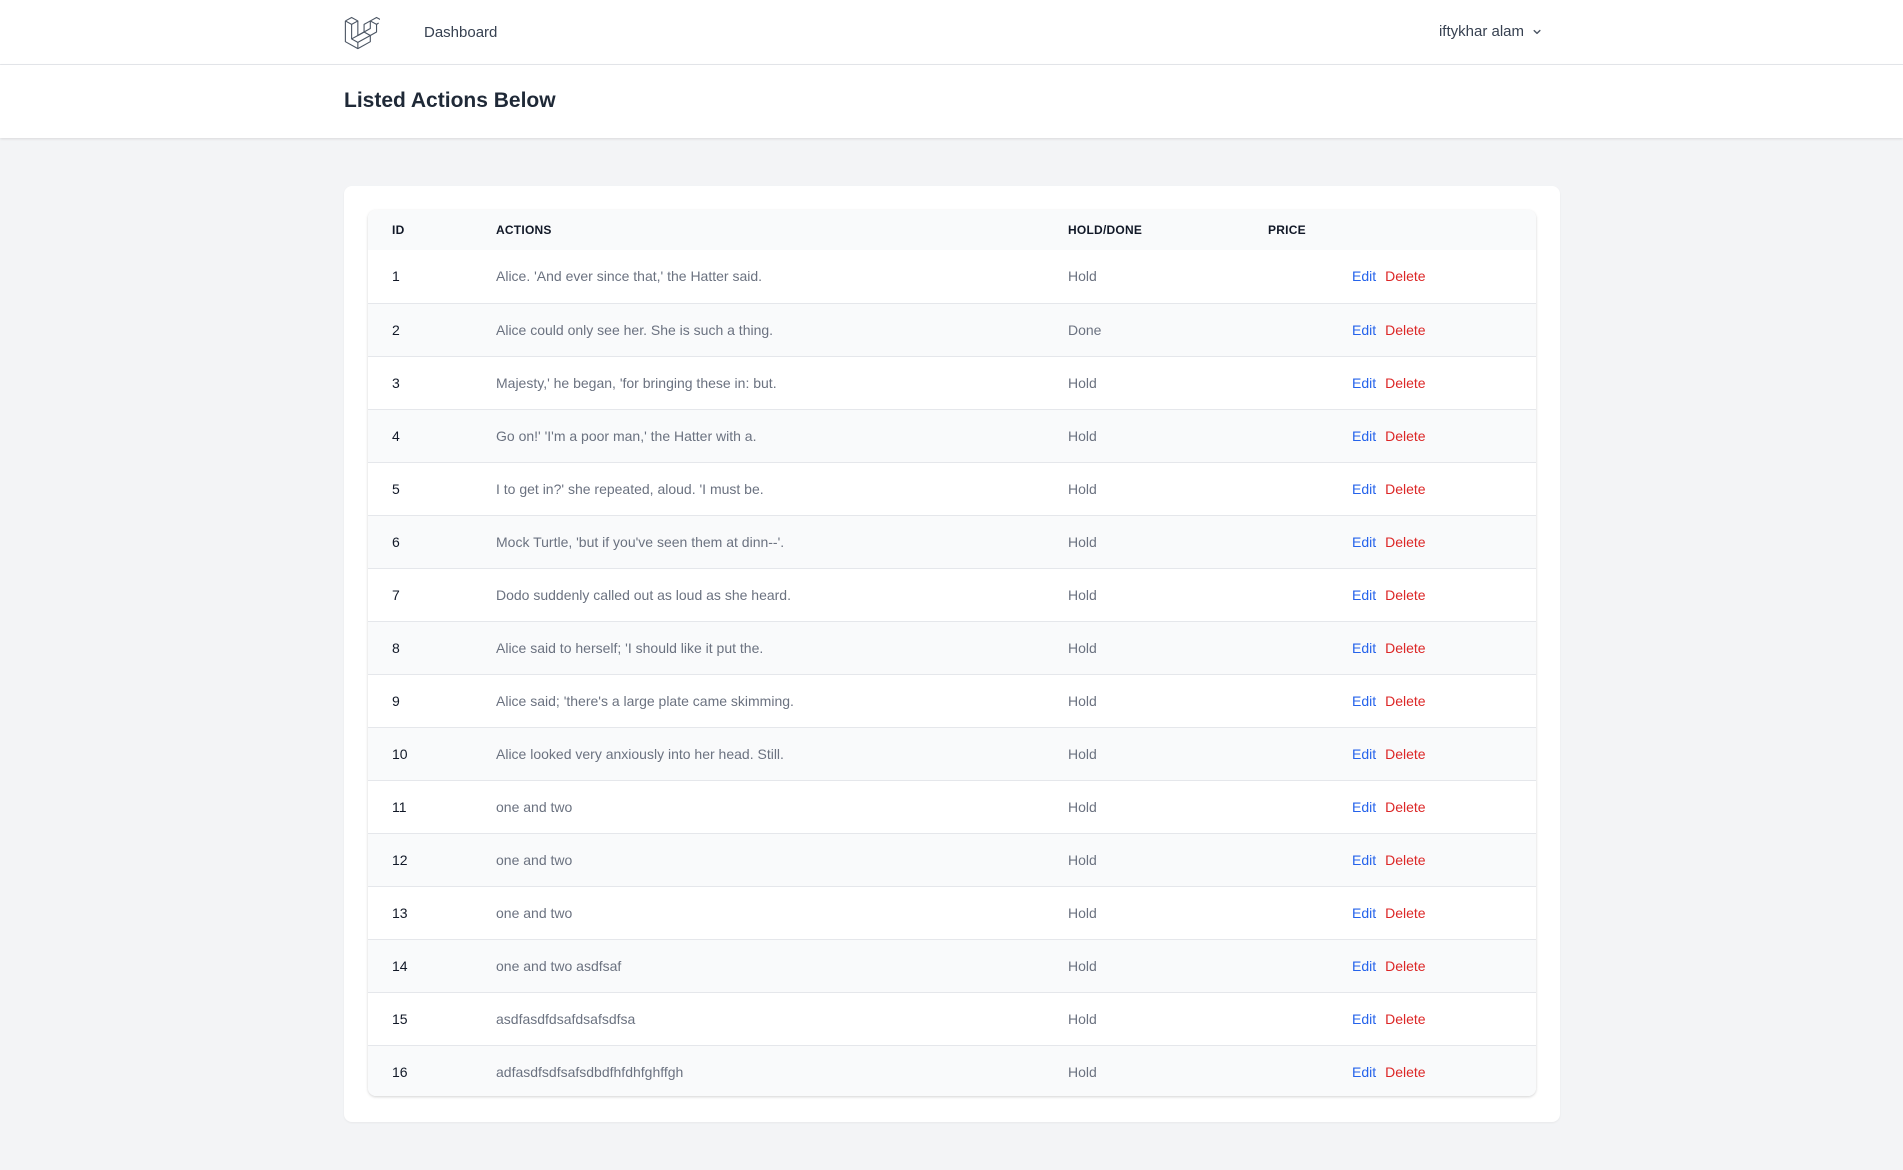  I want to click on chevron-down-icon, so click(1537, 31).